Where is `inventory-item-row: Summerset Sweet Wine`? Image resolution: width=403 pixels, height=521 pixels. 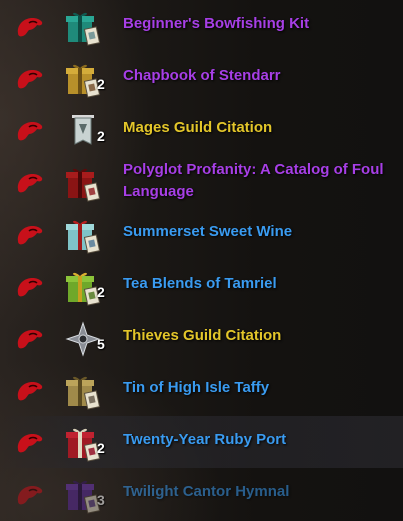 inventory-item-row: Summerset Sweet Wine is located at coordinates (201, 234).